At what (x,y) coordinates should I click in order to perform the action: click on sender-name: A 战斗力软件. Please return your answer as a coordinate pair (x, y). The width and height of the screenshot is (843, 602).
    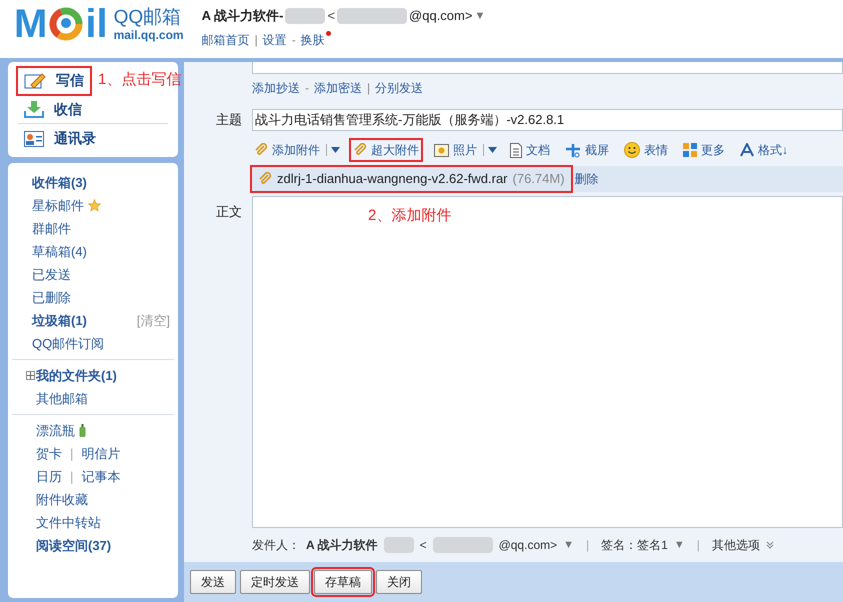
    Looking at the image, I should click on (342, 545).